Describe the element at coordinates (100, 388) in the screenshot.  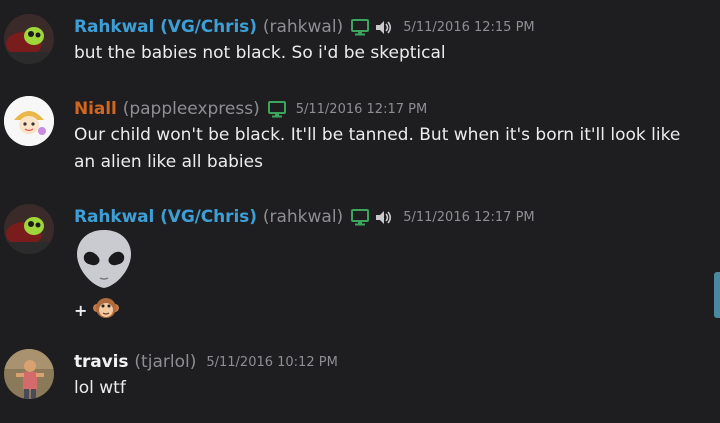
I see `message-text: lol wtf` at that location.